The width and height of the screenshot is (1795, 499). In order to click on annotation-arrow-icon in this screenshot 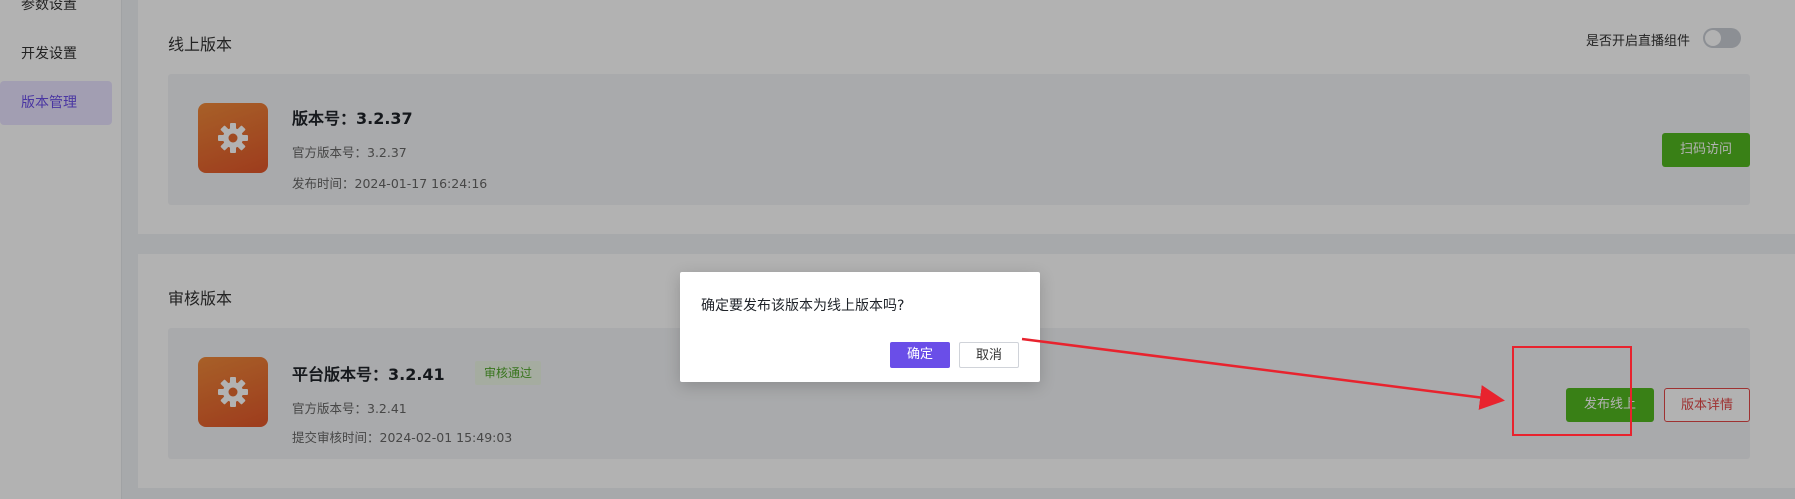, I will do `click(1263, 373)`.